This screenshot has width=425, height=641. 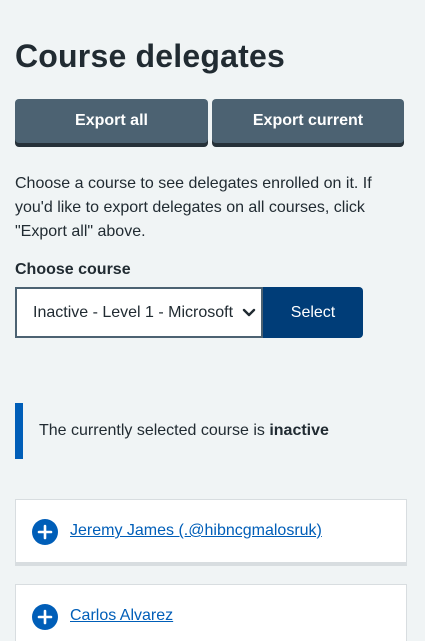 I want to click on export-actions: Export all Export current, so click(x=209, y=123).